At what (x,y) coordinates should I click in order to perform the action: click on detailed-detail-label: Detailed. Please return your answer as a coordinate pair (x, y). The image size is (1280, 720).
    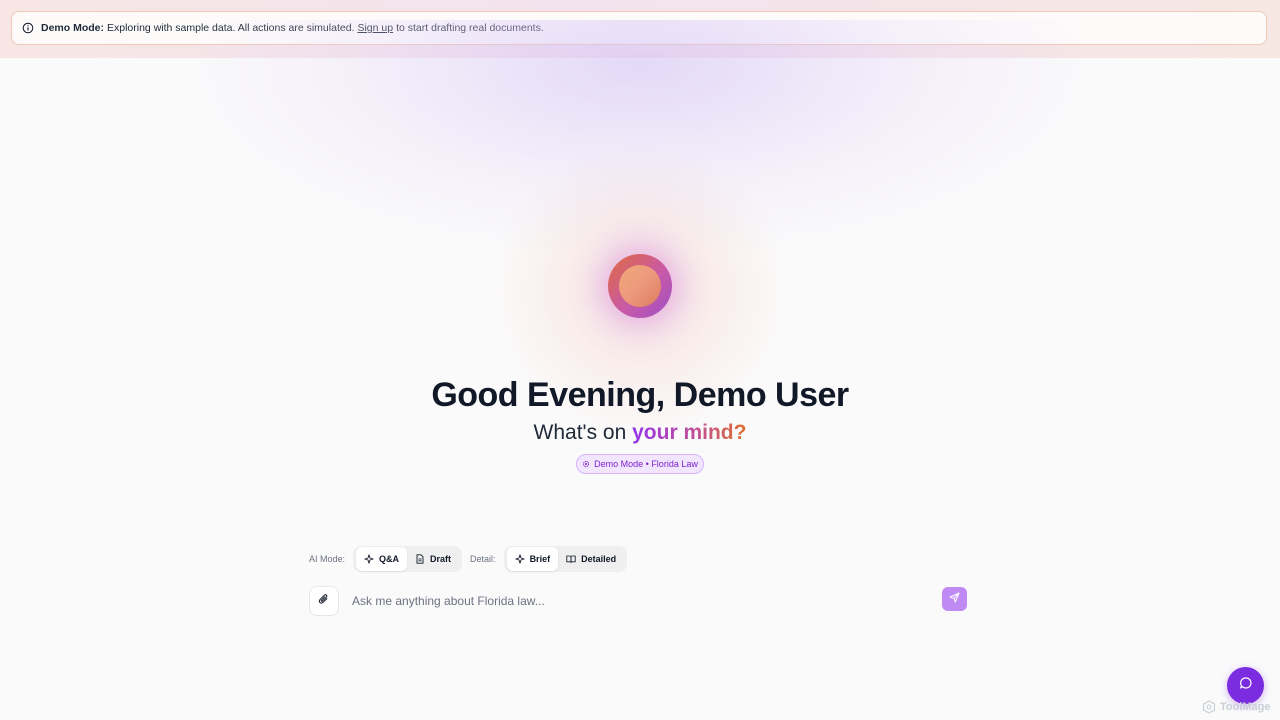
    Looking at the image, I should click on (599, 559).